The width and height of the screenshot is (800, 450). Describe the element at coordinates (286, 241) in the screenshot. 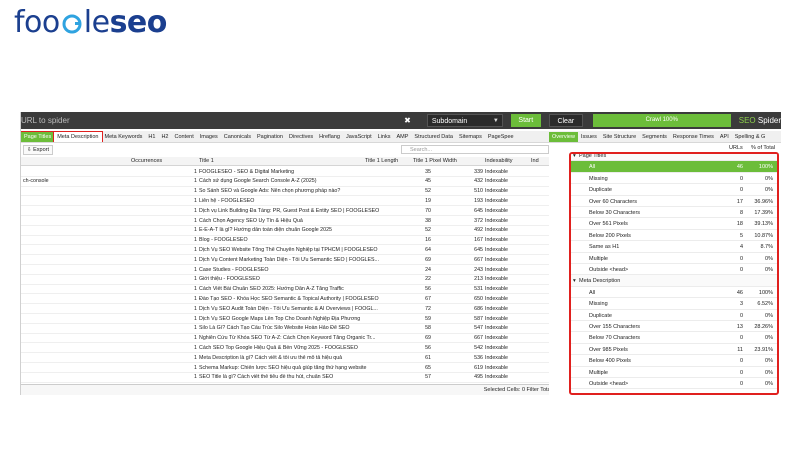

I see `table-row: 1 Blog - FOOGLESEO 16 167 Indexable` at that location.